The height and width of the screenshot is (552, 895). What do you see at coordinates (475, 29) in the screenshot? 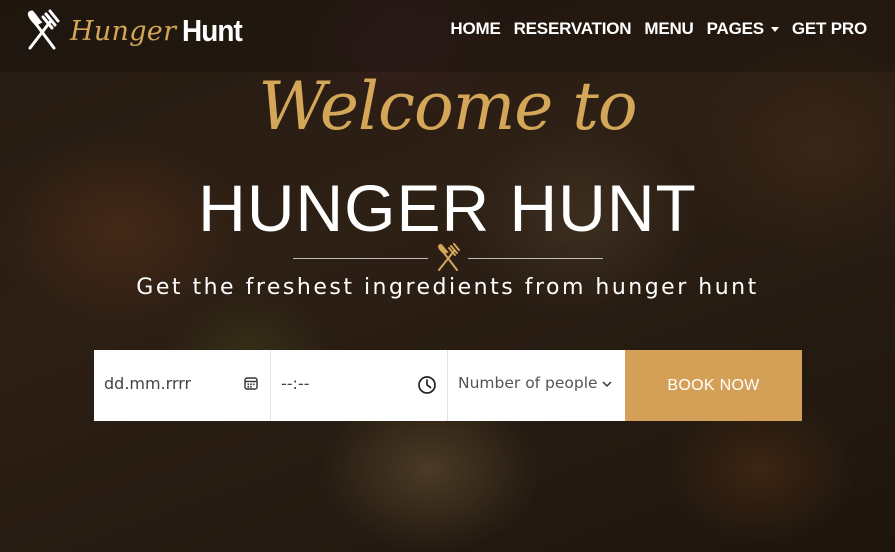
I see `nav-home: HOME` at bounding box center [475, 29].